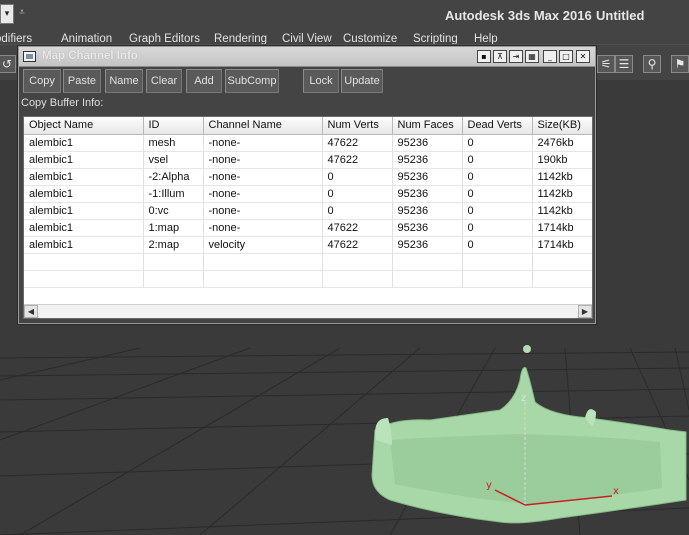 This screenshot has width=689, height=535. What do you see at coordinates (435, 38) in the screenshot?
I see `menu-scripting: Scripting` at bounding box center [435, 38].